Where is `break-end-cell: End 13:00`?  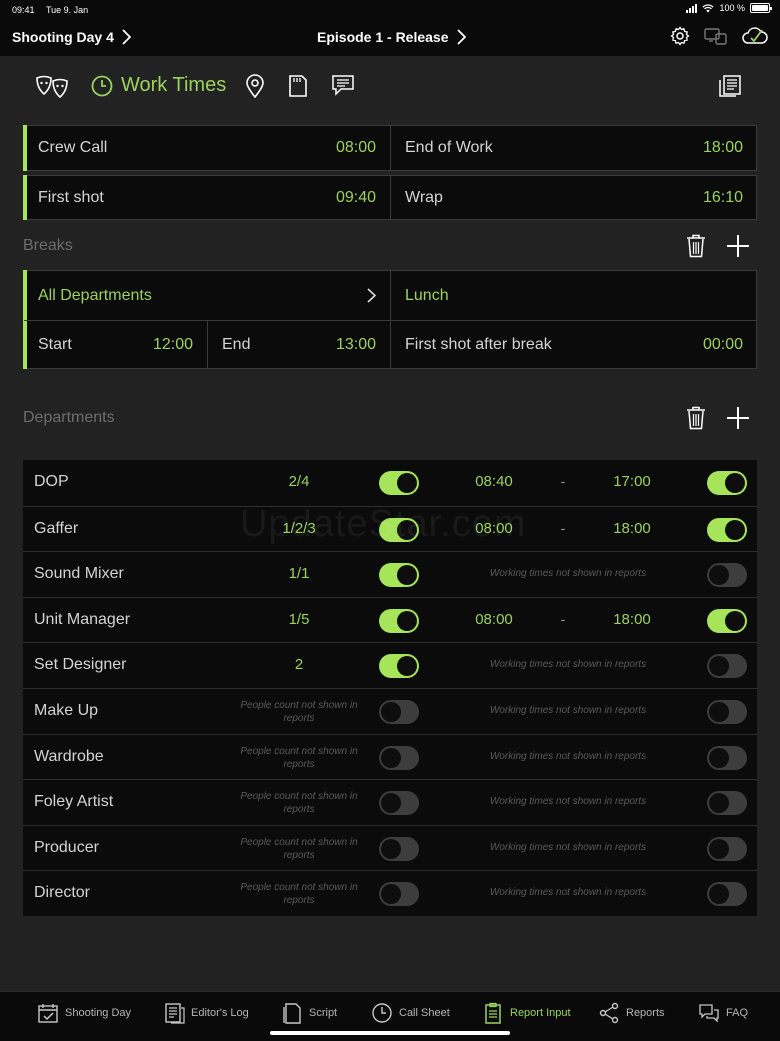
break-end-cell: End 13:00 is located at coordinates (299, 345).